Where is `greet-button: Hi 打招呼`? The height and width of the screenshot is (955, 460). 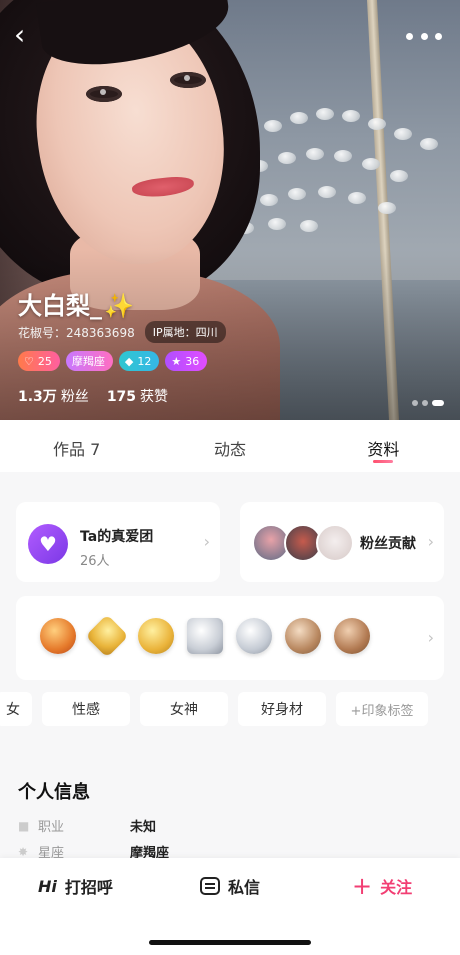 greet-button: Hi 打招呼 is located at coordinates (75, 886).